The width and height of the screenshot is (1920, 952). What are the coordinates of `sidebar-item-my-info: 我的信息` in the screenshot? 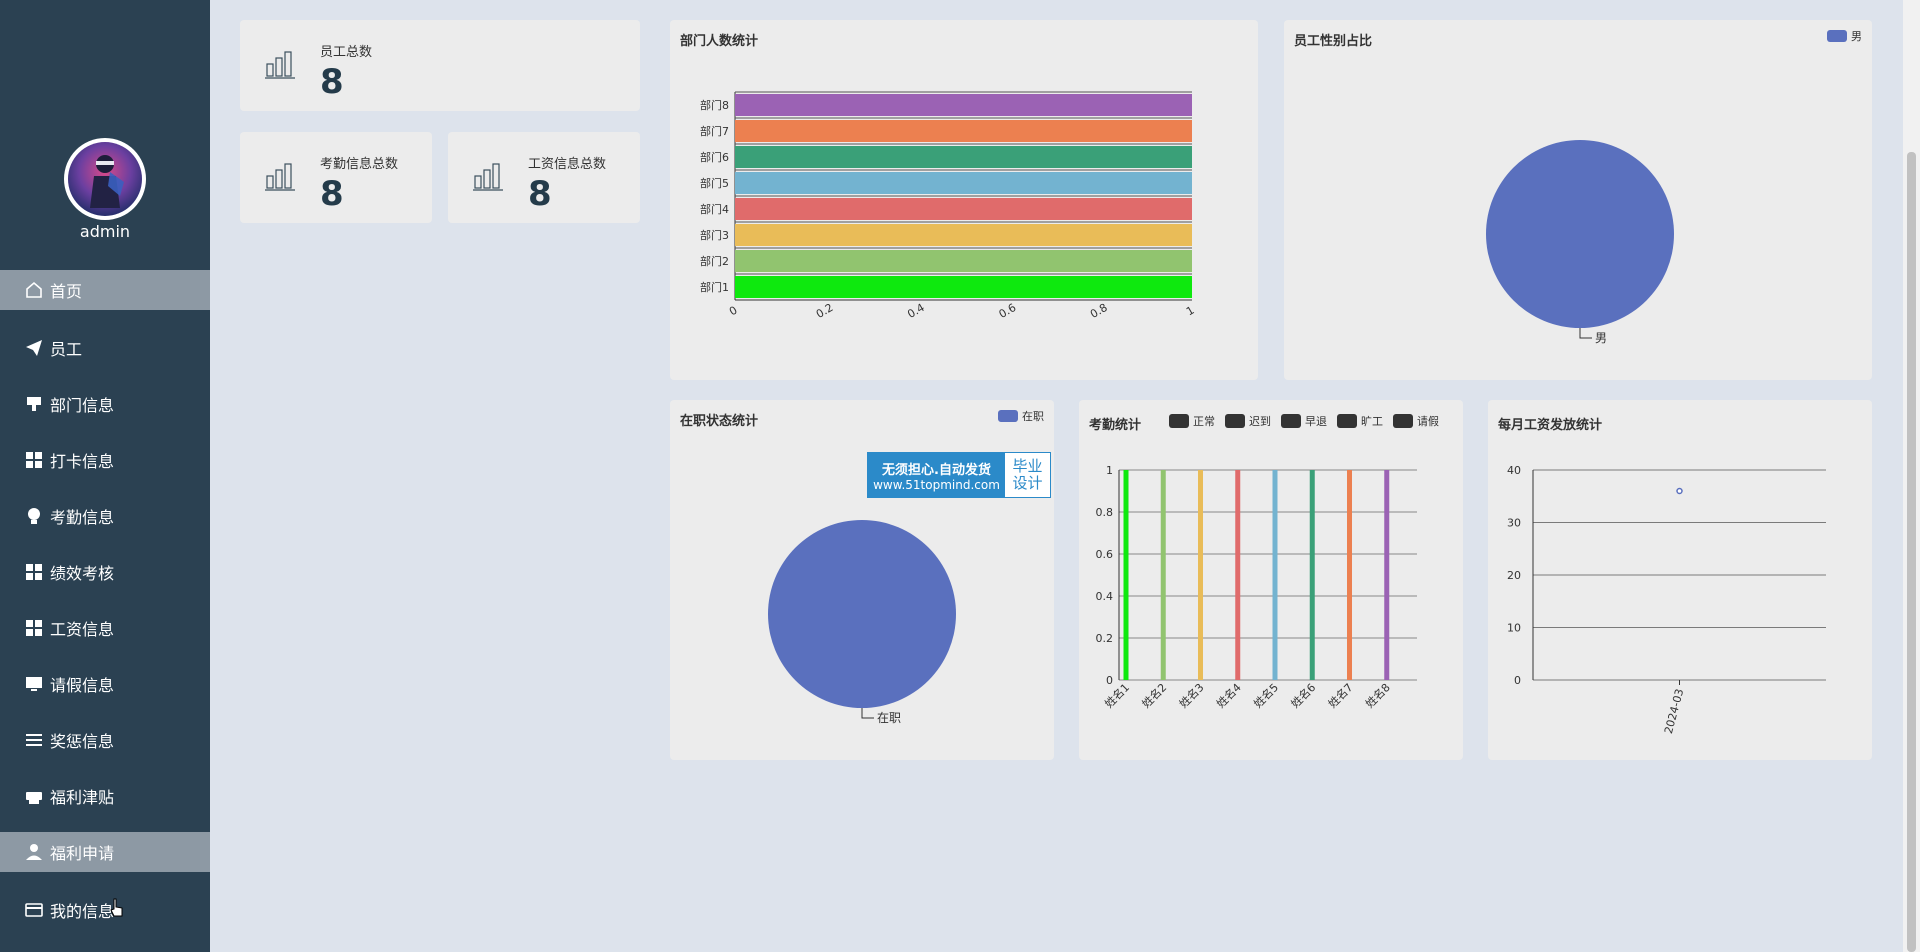 It's located at (105, 910).